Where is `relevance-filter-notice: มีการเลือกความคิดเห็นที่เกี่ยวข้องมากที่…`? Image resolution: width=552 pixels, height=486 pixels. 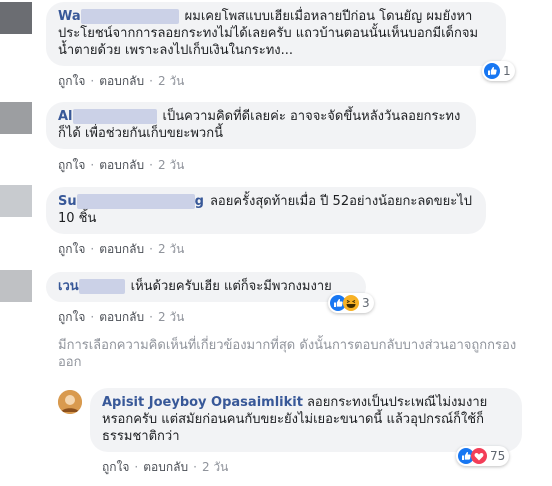
relevance-filter-notice: มีการเลือกความคิดเห็นที่เกี่ยวข้องมากที่… is located at coordinates (296, 354).